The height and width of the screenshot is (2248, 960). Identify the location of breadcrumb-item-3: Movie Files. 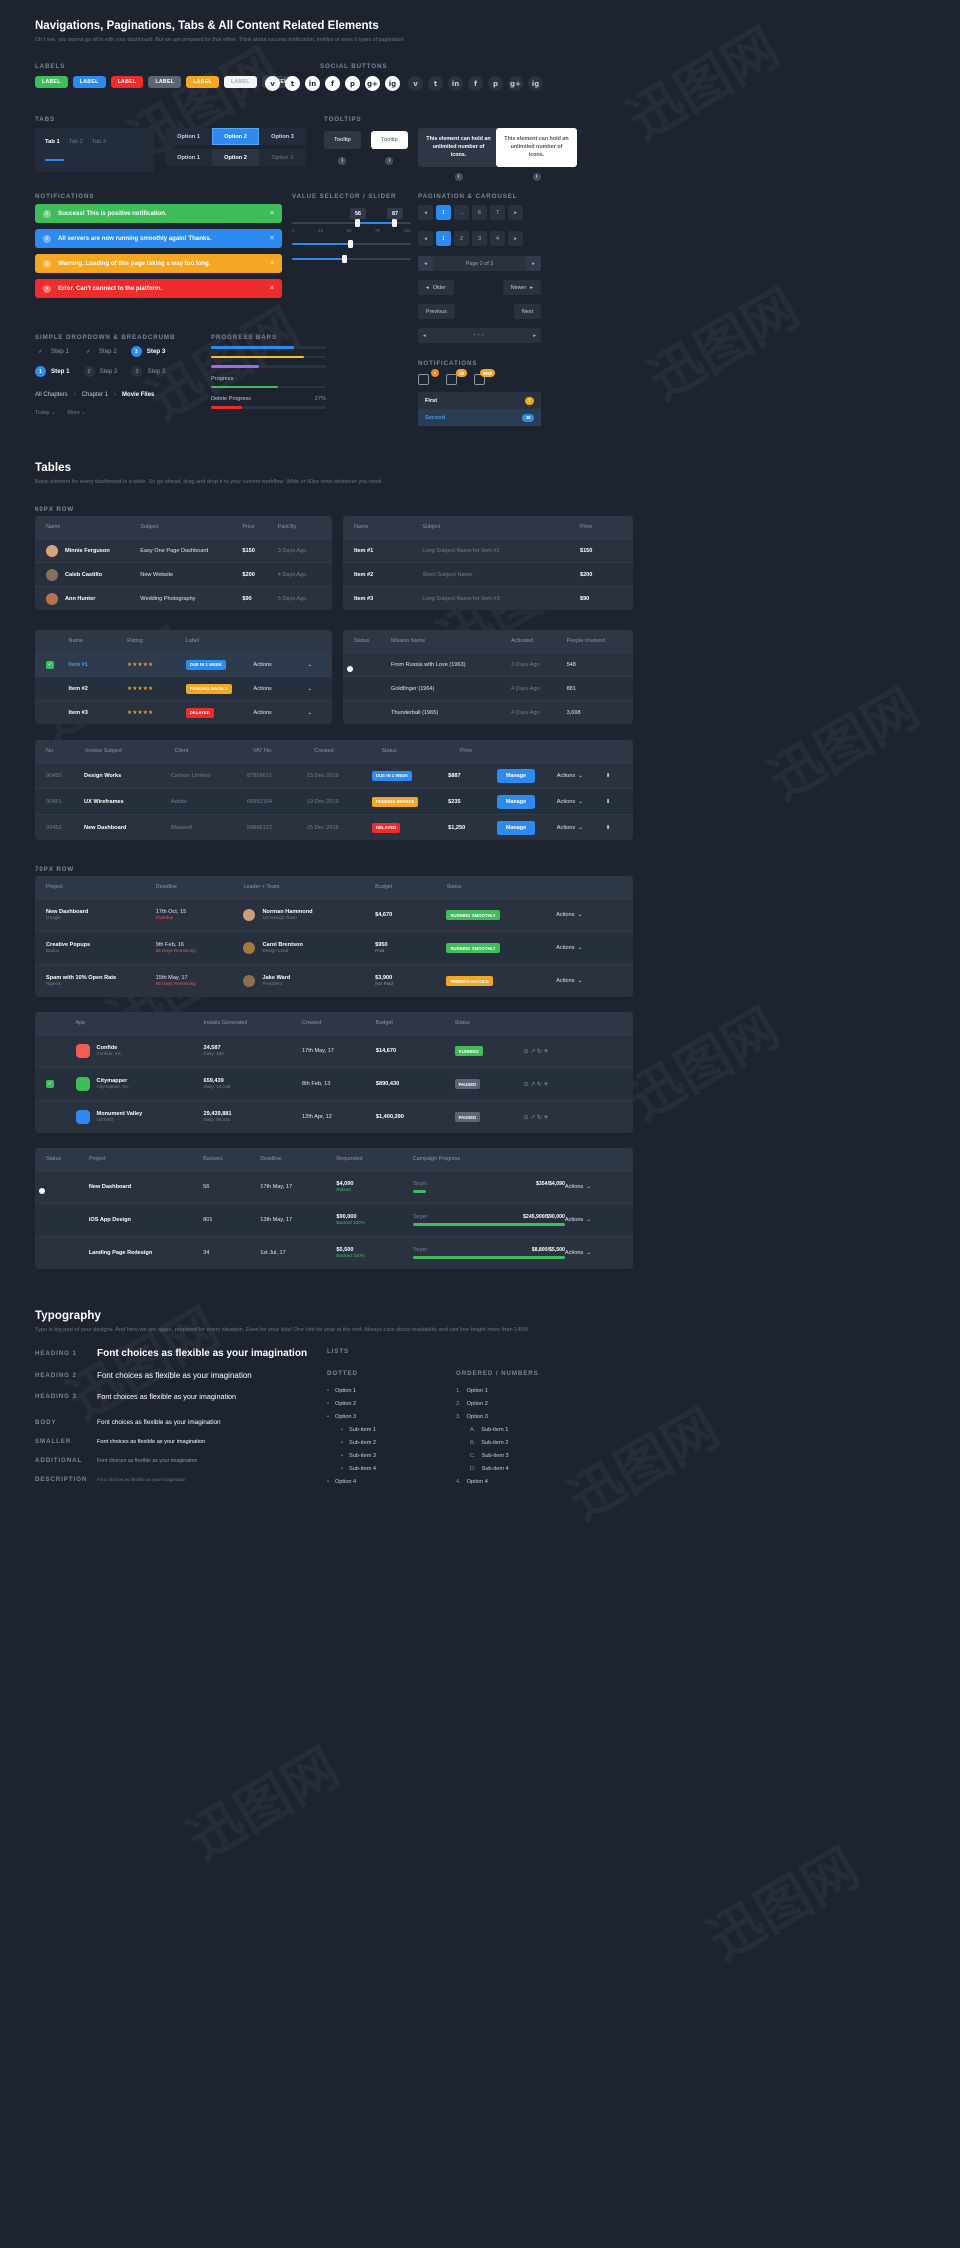
(138, 395).